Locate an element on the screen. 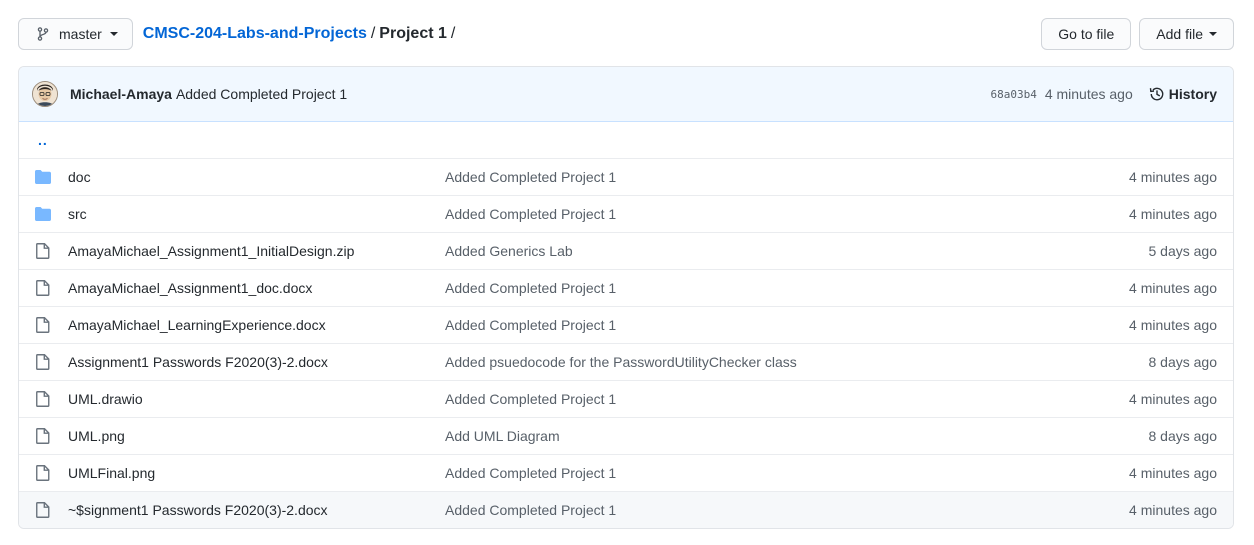 This screenshot has width=1254, height=545. breadcrumb-repo-link: CMSC-204-Labs-and-Projects is located at coordinates (255, 34).